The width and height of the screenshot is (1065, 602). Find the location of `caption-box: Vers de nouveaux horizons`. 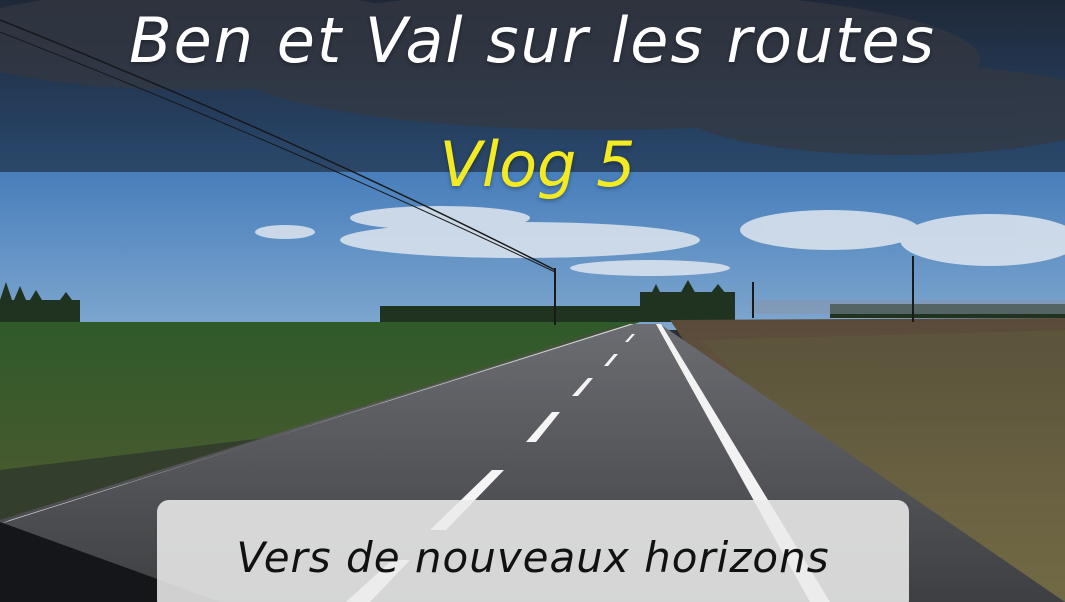

caption-box: Vers de nouveaux horizons is located at coordinates (533, 551).